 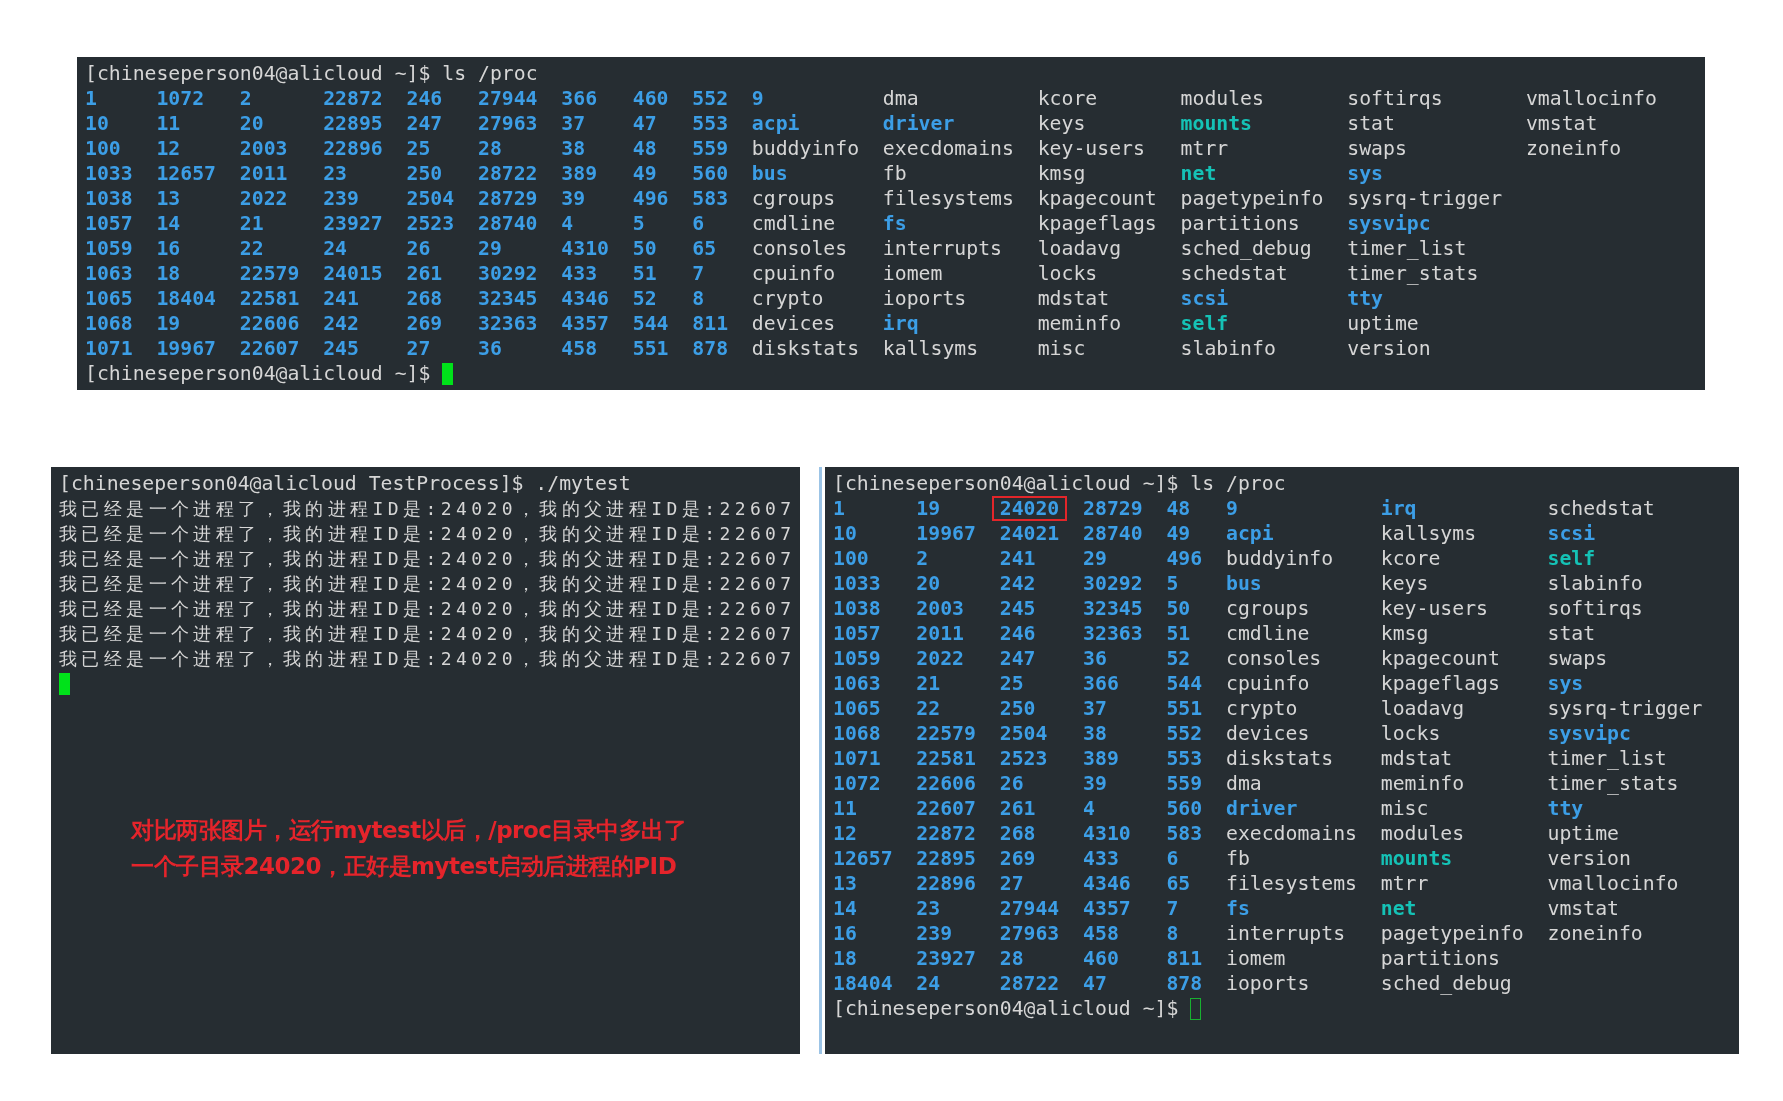 What do you see at coordinates (585, 248) in the screenshot?
I see `directory-name: 4310` at bounding box center [585, 248].